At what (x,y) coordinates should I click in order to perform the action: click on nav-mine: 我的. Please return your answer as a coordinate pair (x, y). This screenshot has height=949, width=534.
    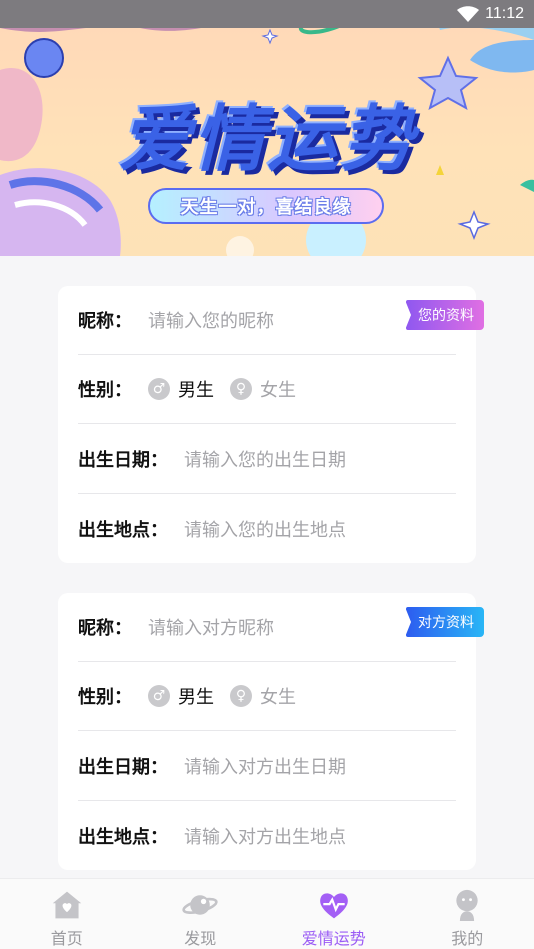
    Looking at the image, I should click on (467, 914).